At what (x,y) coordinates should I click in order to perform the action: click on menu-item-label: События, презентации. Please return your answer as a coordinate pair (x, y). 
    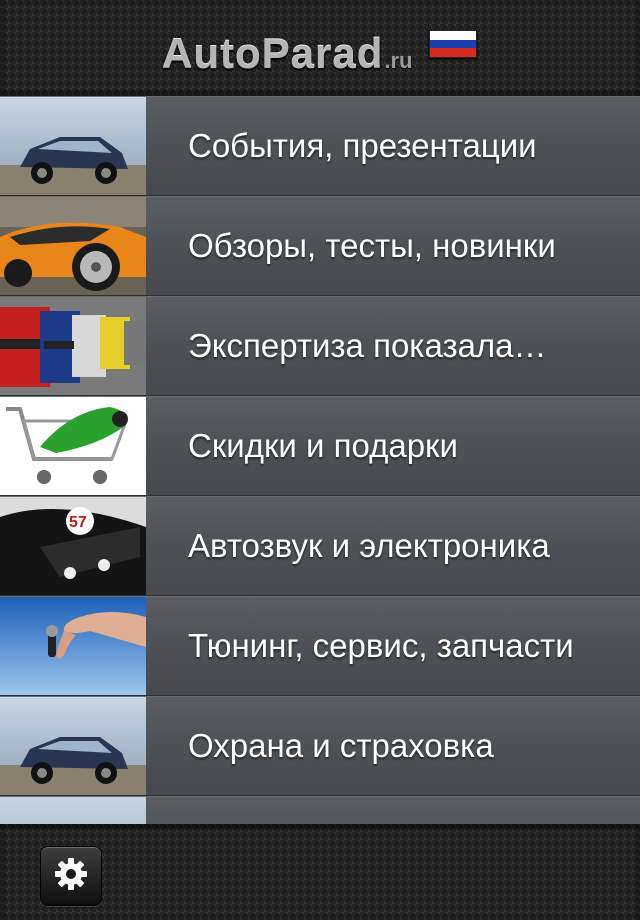
    Looking at the image, I should click on (362, 145).